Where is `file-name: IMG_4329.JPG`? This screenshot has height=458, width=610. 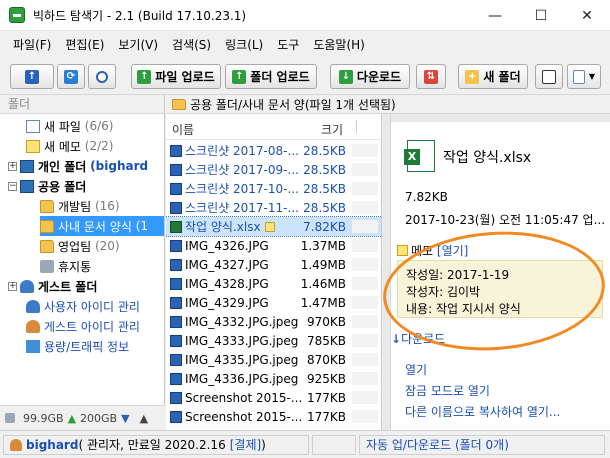
file-name: IMG_4329.JPG is located at coordinates (227, 302).